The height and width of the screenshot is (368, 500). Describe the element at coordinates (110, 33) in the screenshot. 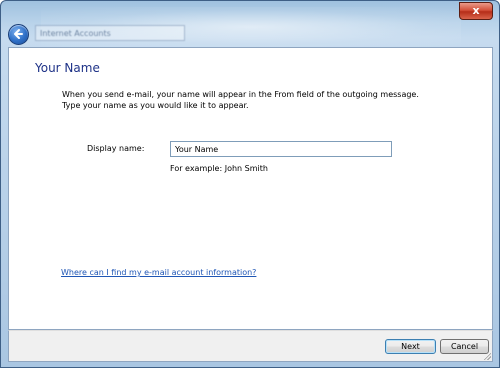

I see `window-title-breadcrumb: Internet Accounts` at that location.